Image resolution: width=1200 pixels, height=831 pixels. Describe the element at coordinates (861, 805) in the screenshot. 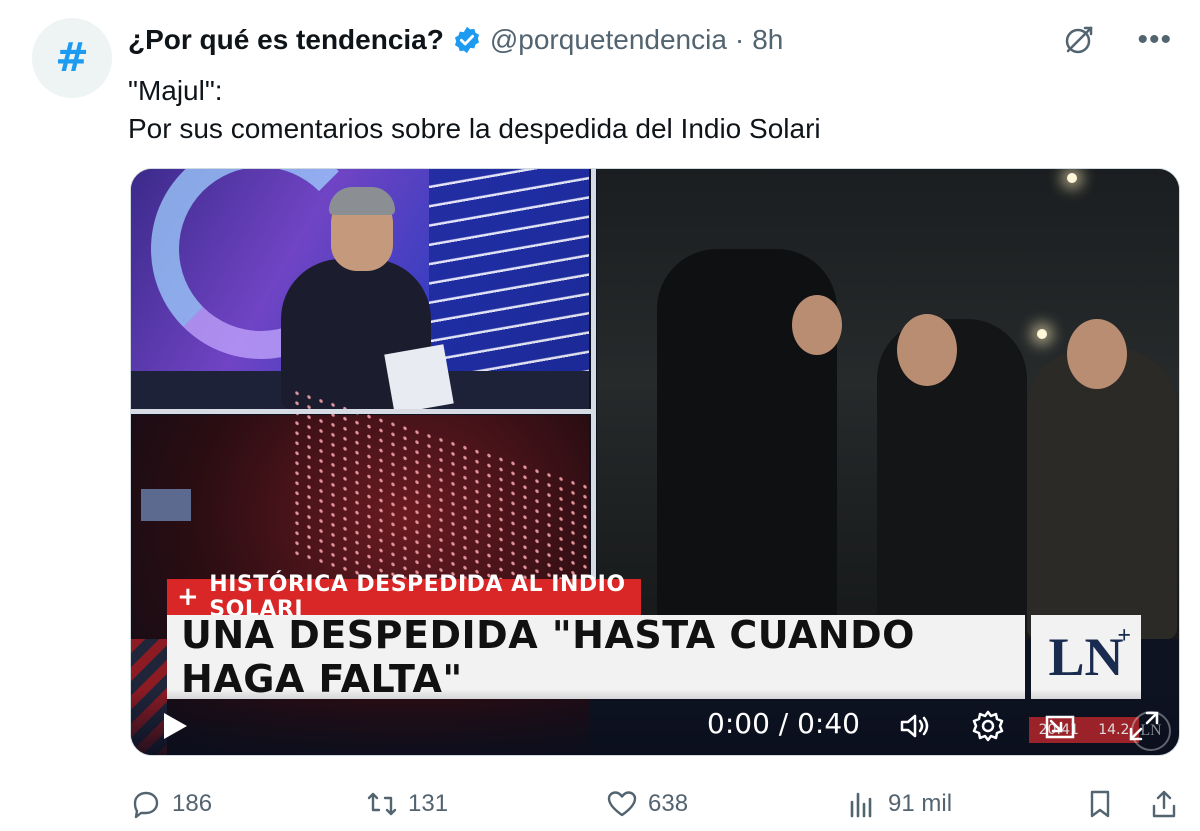

I see `views-icon` at that location.